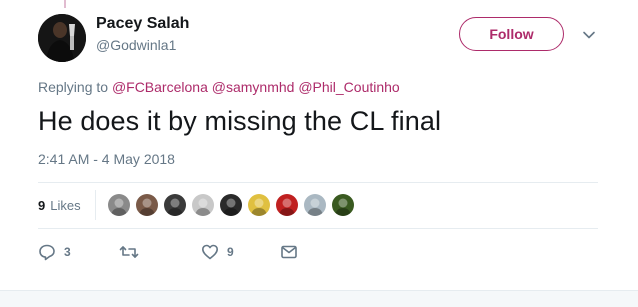 The height and width of the screenshot is (307, 638). Describe the element at coordinates (47, 252) in the screenshot. I see `reply-icon` at that location.